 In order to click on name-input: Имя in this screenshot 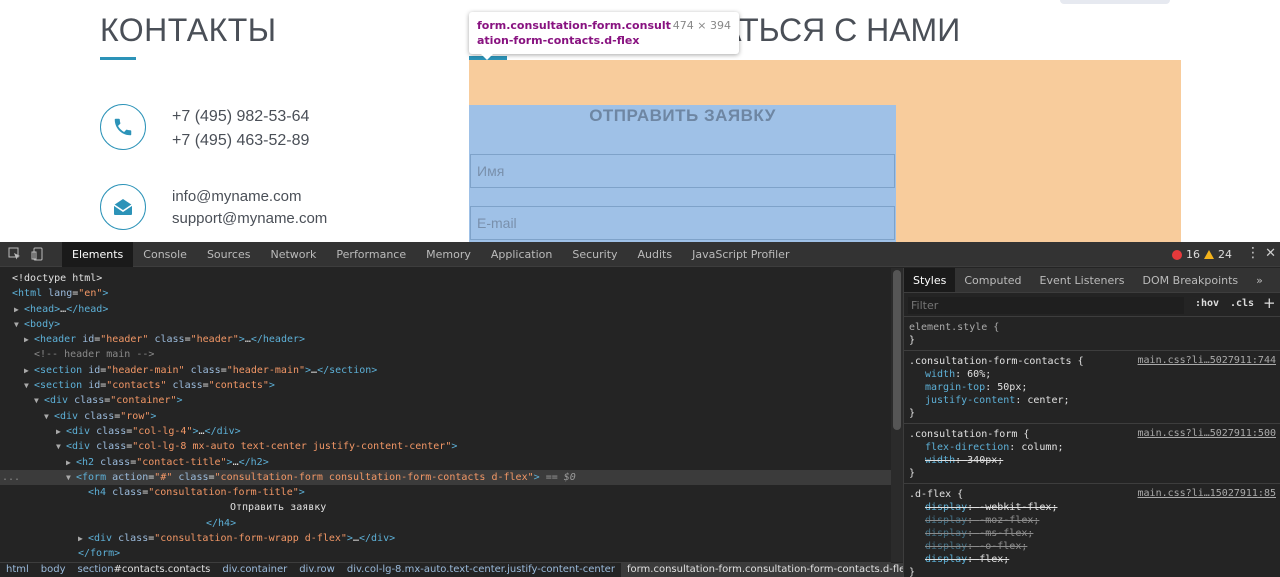, I will do `click(682, 171)`.